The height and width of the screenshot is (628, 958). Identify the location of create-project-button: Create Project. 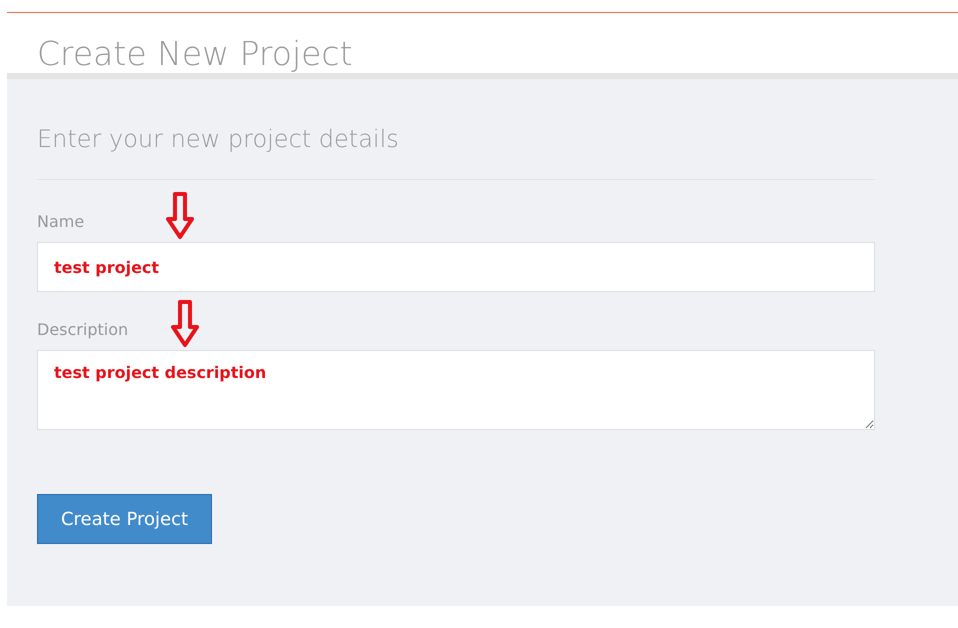
(124, 519).